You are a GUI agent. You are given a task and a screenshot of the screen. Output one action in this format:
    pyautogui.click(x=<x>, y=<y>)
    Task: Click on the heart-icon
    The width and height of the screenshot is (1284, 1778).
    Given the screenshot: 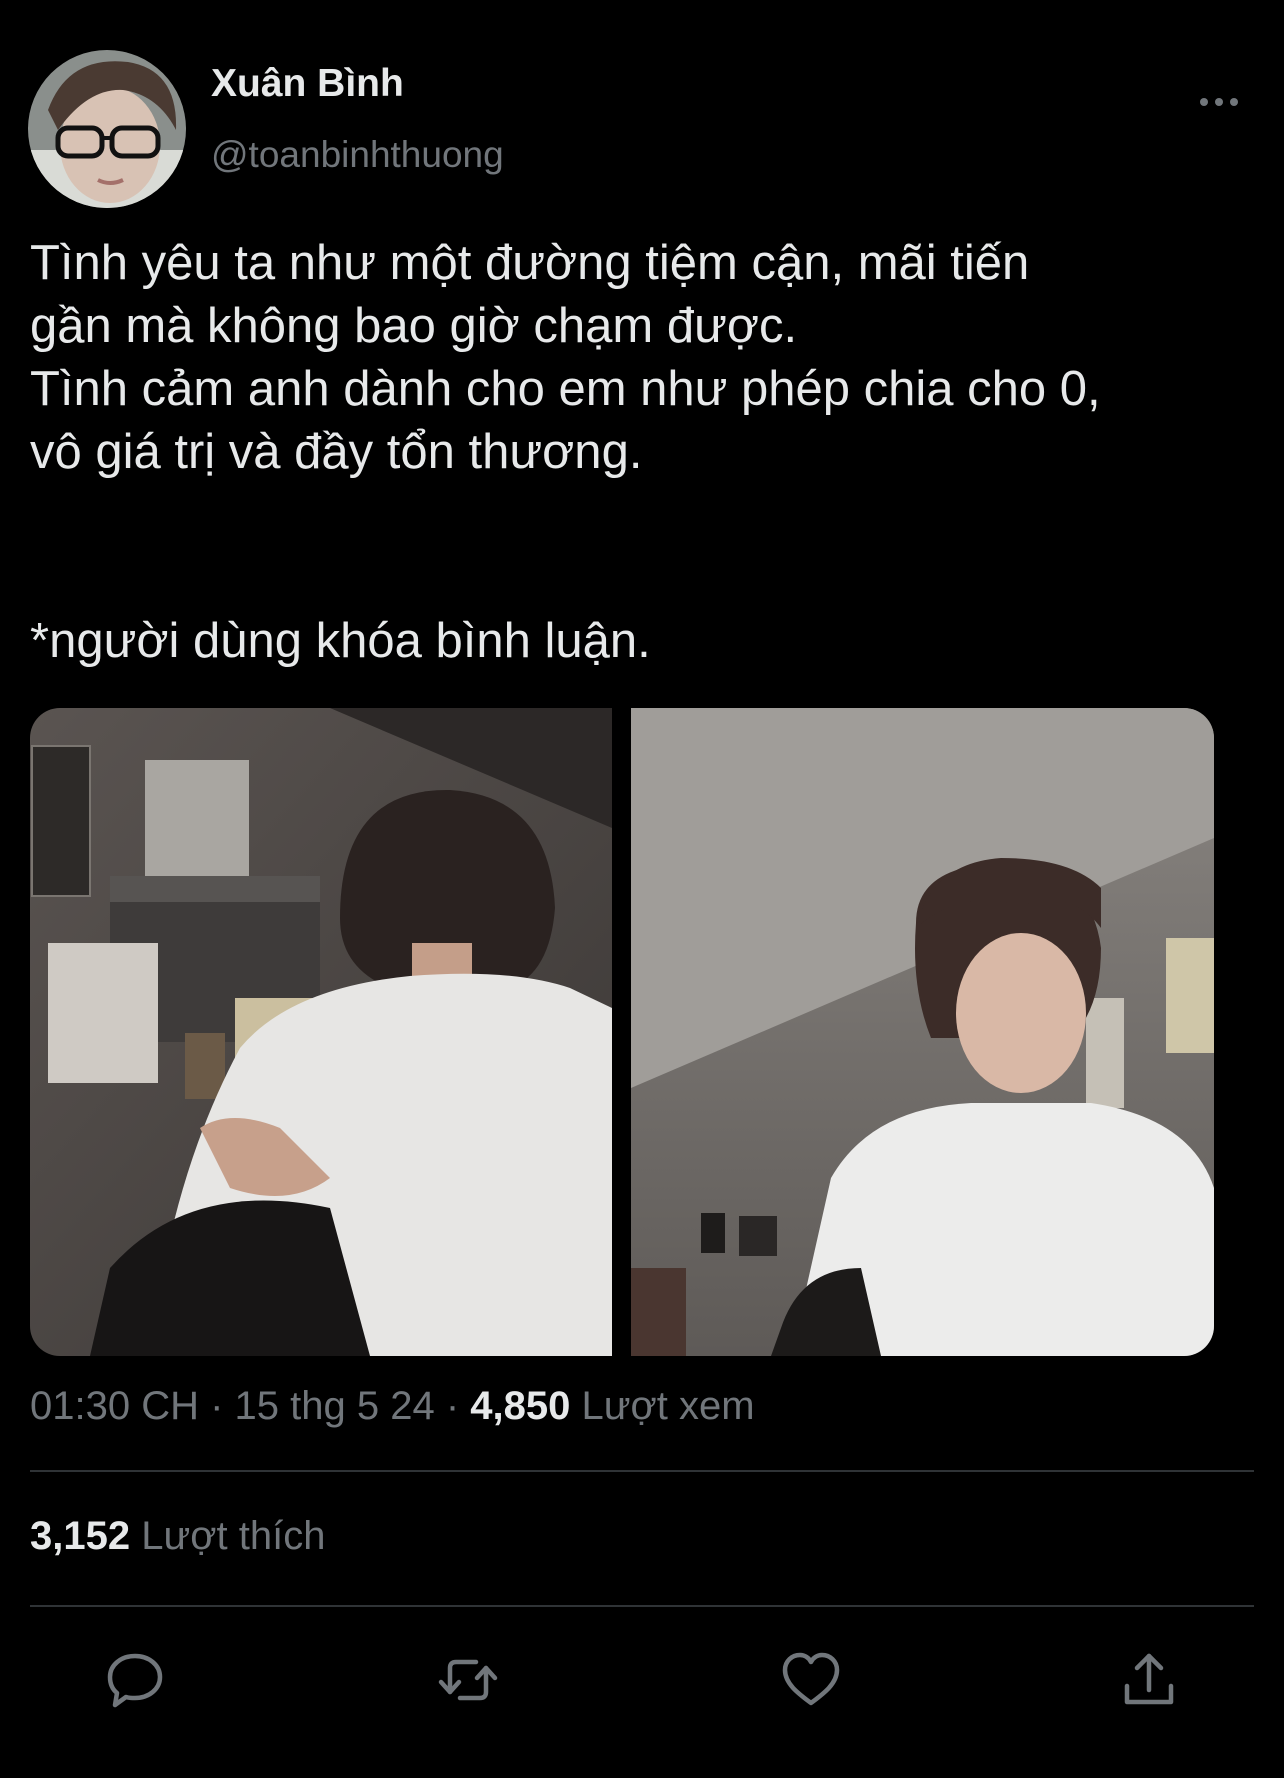 What is the action you would take?
    pyautogui.click(x=811, y=1679)
    